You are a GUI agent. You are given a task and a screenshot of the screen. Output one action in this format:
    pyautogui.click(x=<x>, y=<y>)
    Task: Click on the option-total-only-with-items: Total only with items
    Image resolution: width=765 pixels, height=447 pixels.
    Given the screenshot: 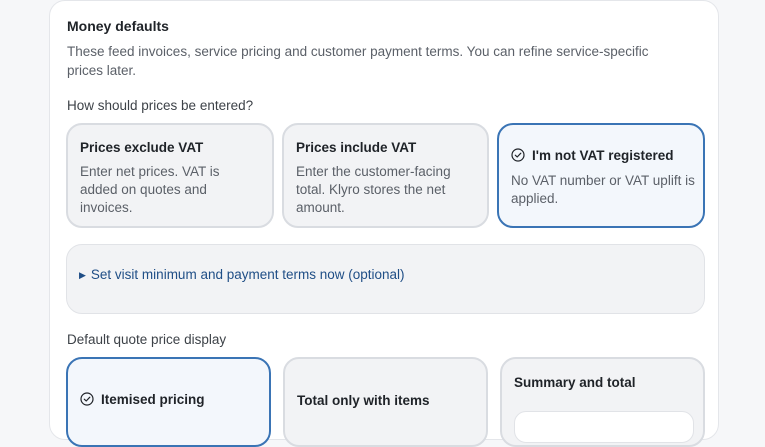 What is the action you would take?
    pyautogui.click(x=385, y=402)
    